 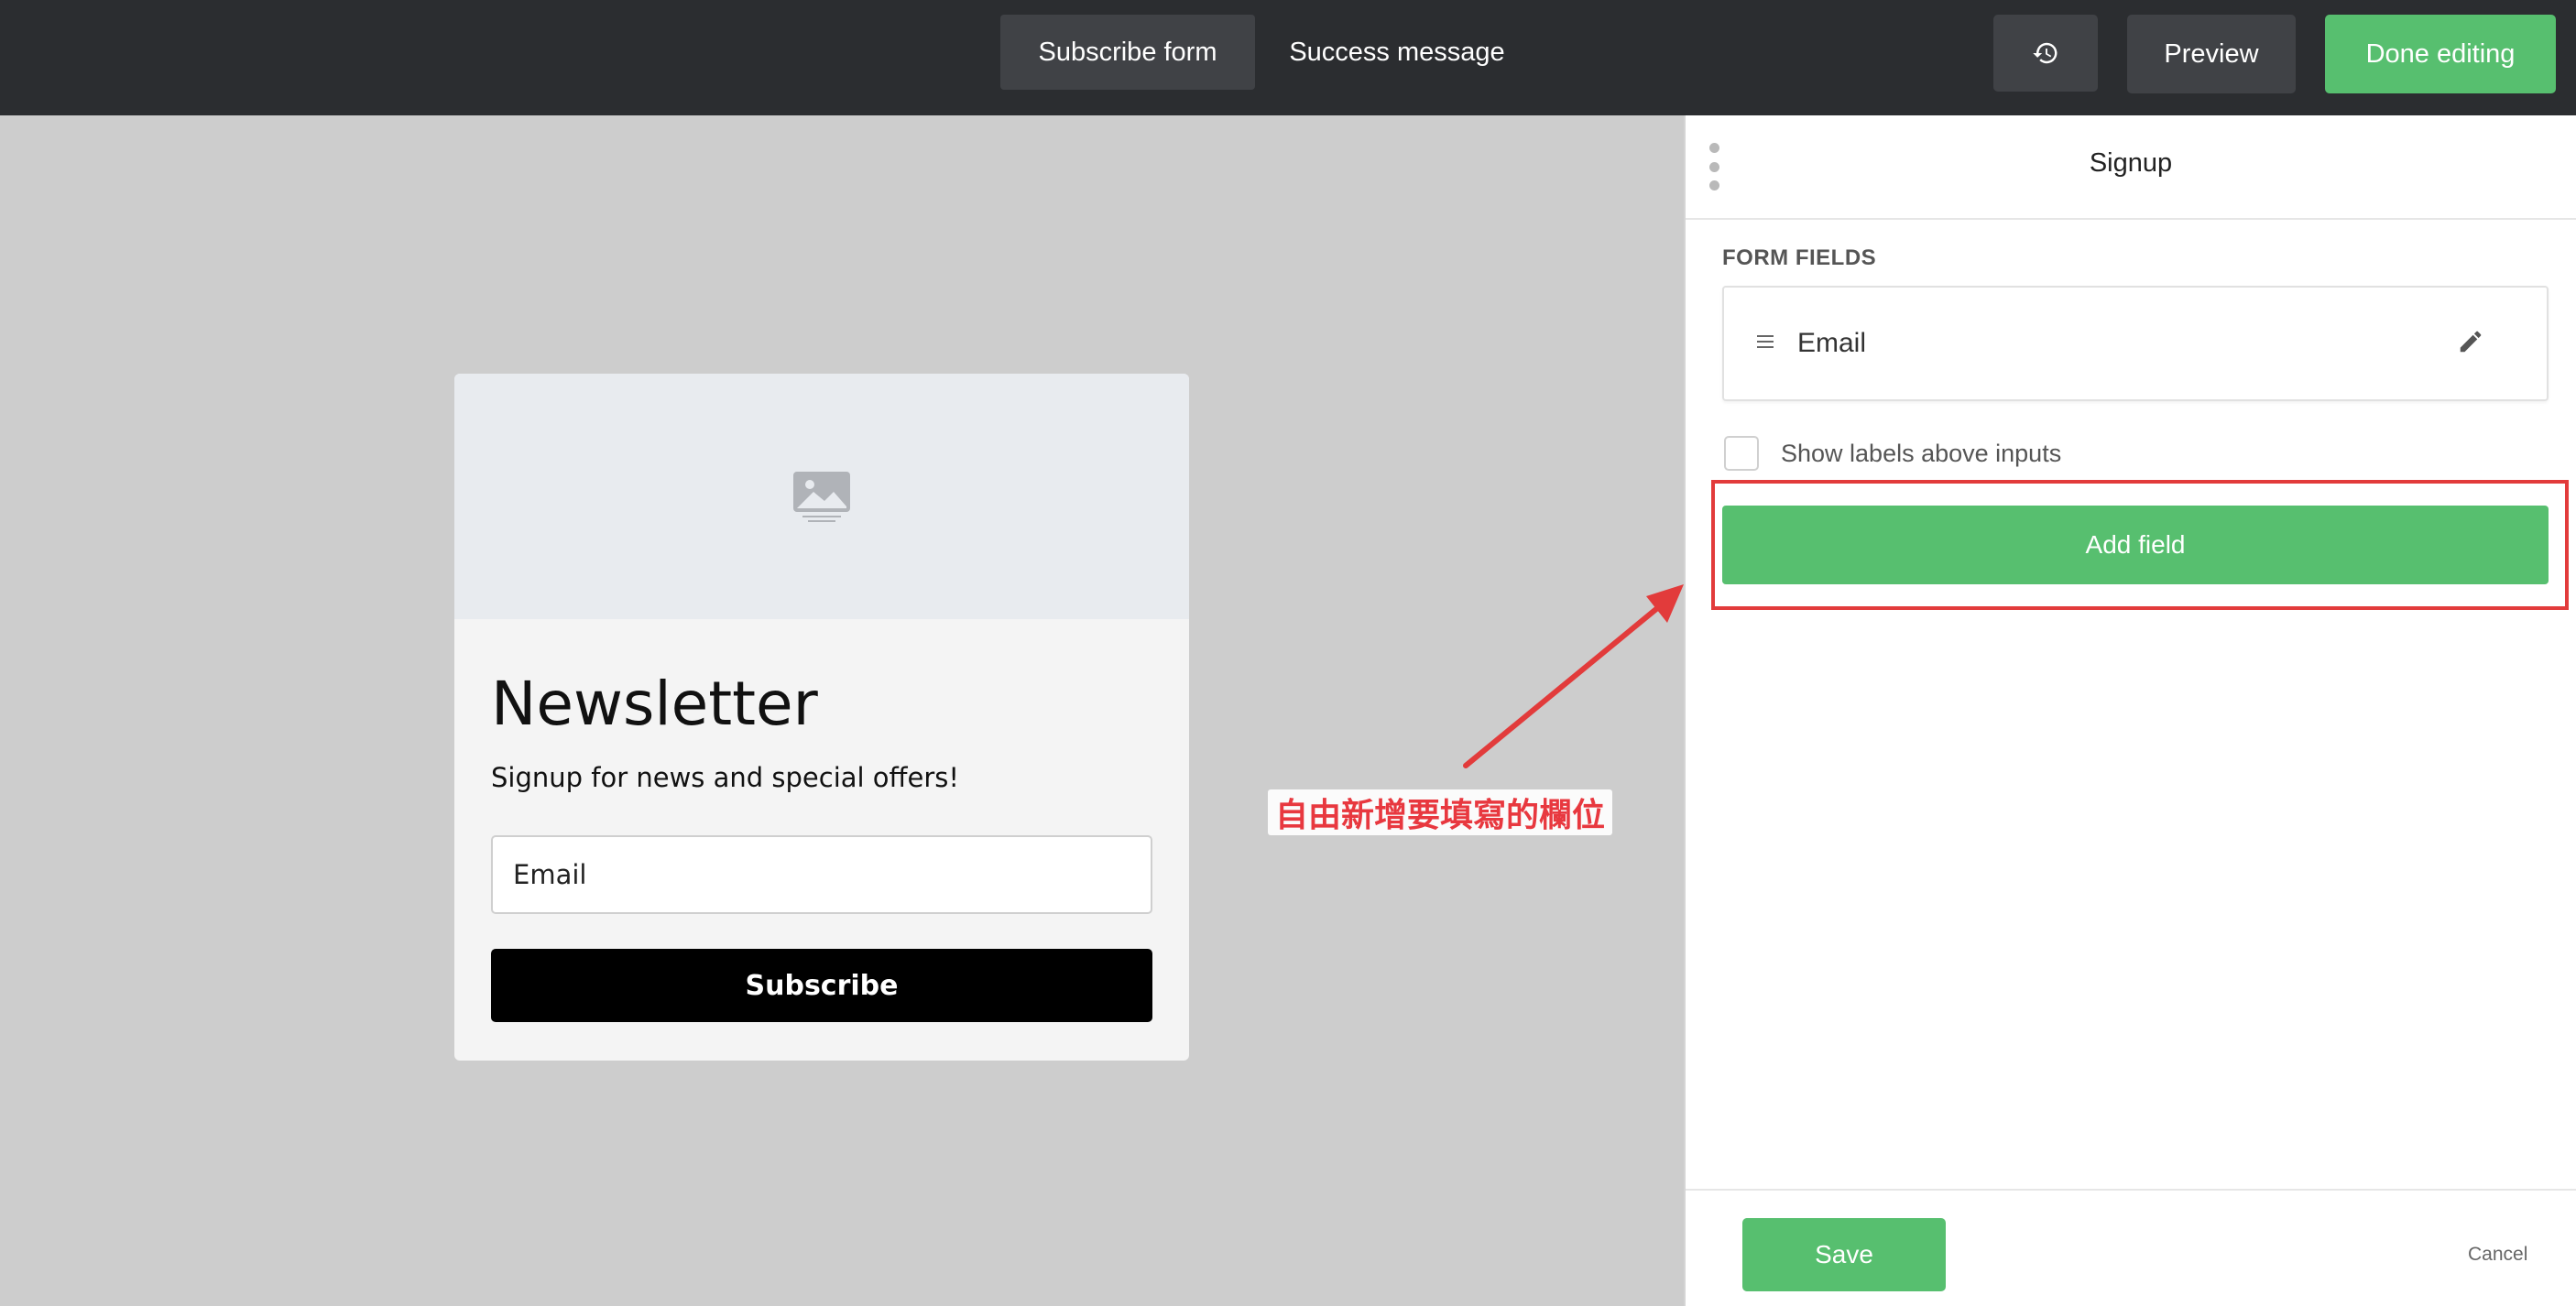 I want to click on history-icon, so click(x=2045, y=53).